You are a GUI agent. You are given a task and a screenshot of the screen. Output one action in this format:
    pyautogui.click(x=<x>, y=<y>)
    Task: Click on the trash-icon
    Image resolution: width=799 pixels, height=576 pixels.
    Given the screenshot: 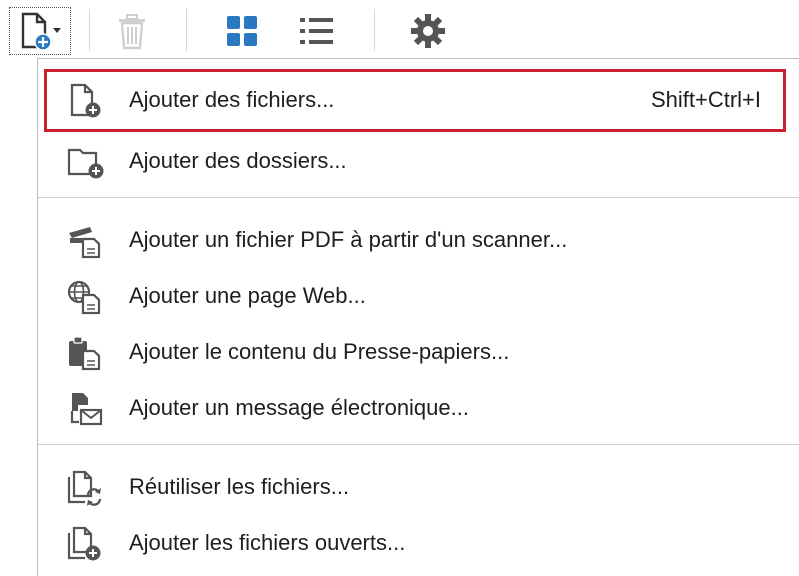 What is the action you would take?
    pyautogui.click(x=132, y=32)
    